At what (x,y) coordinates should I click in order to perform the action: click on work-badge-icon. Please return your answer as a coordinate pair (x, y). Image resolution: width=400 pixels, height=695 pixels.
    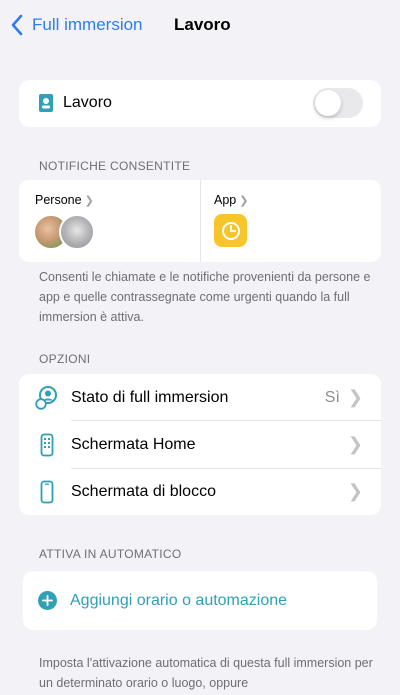
    Looking at the image, I should click on (46, 103).